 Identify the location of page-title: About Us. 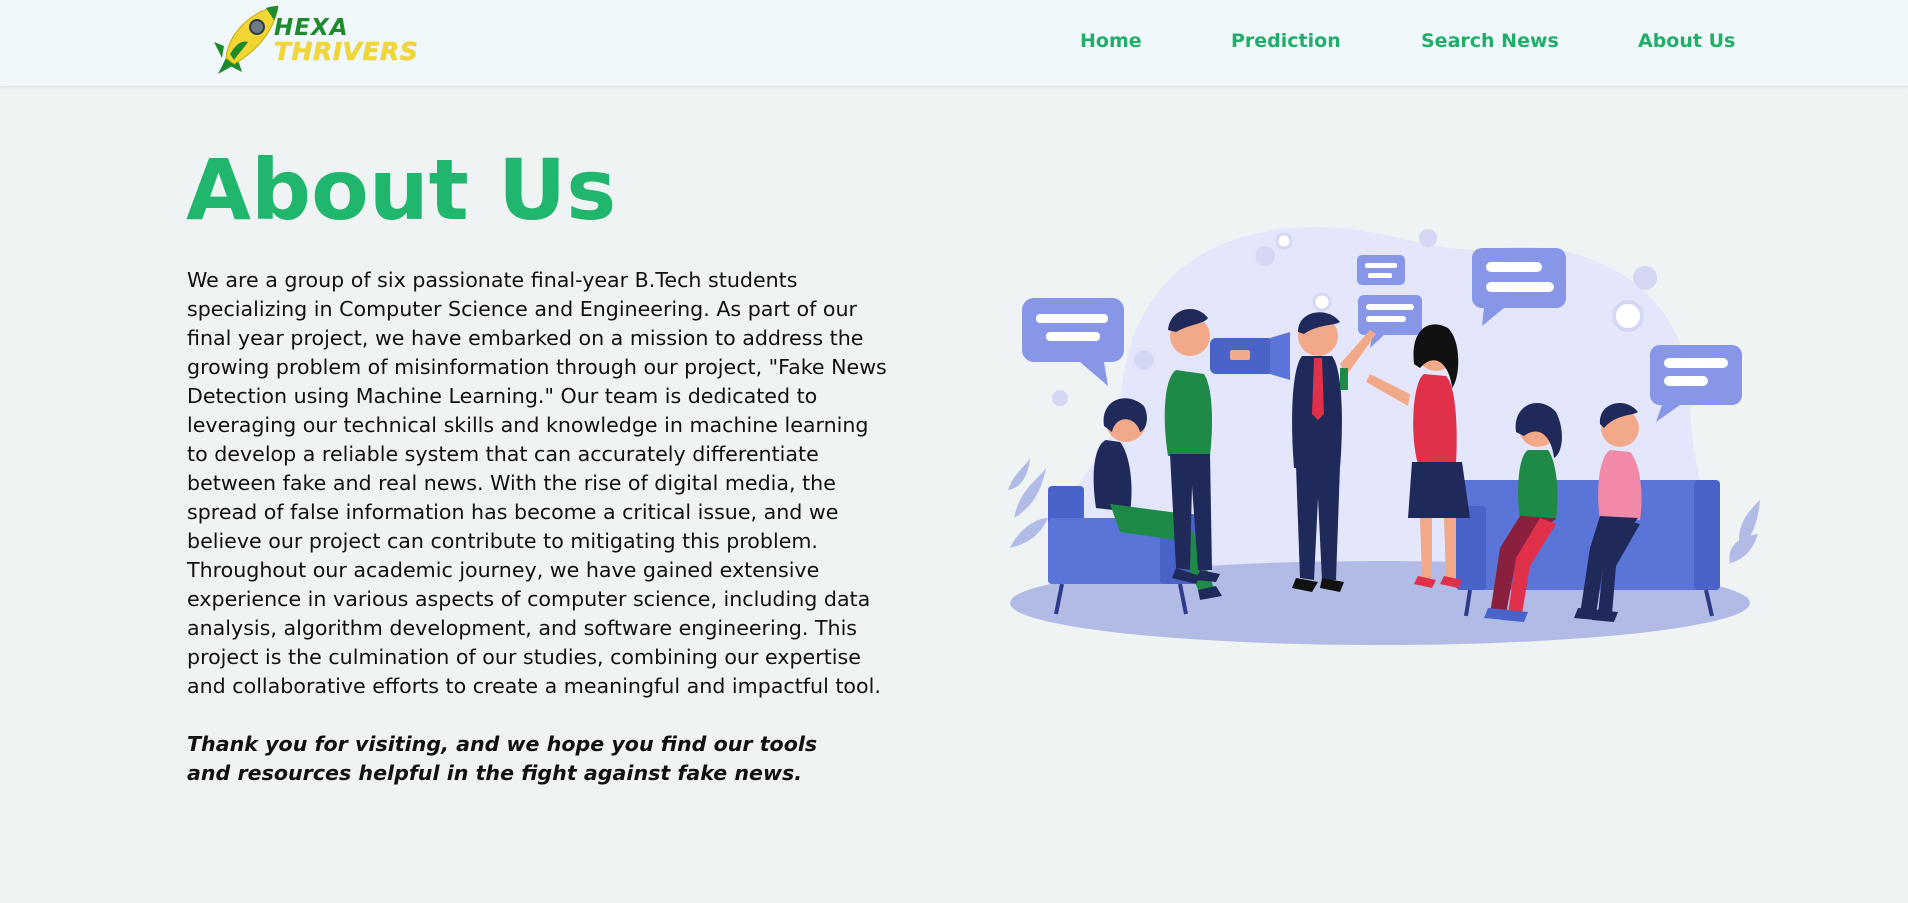
(401, 190).